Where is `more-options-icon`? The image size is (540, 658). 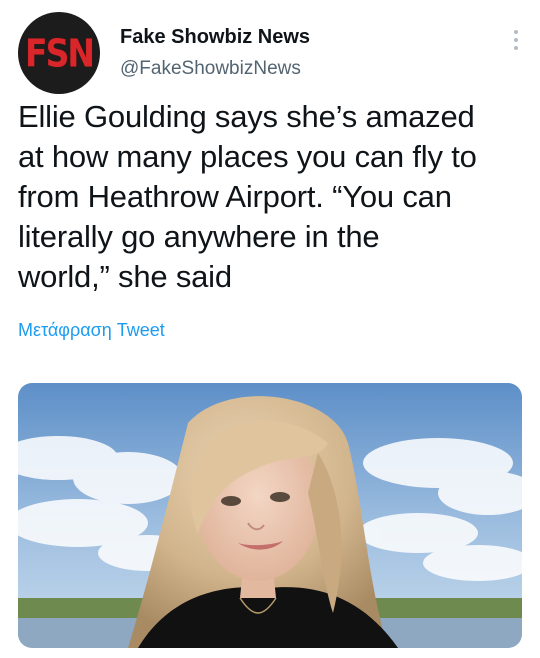 more-options-icon is located at coordinates (516, 40).